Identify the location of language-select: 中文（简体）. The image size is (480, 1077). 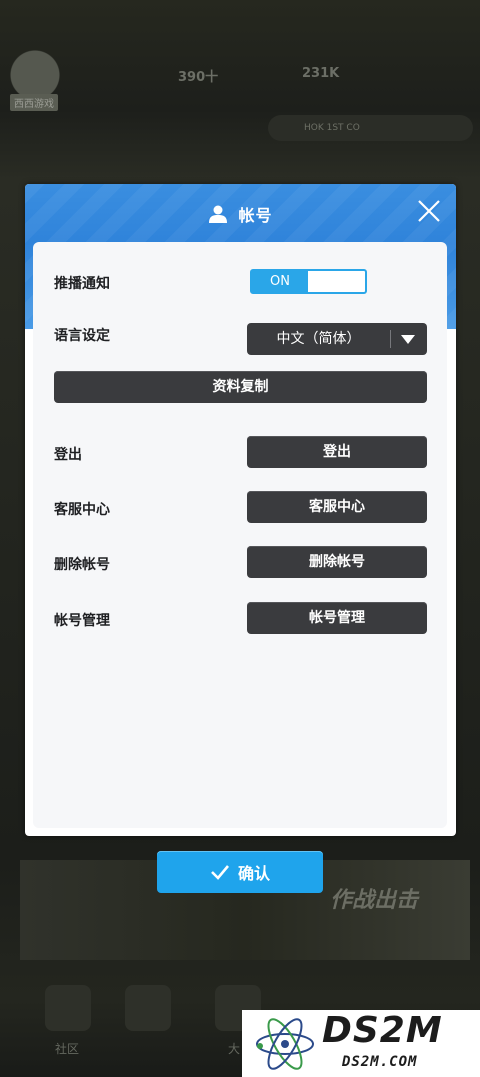
(337, 339).